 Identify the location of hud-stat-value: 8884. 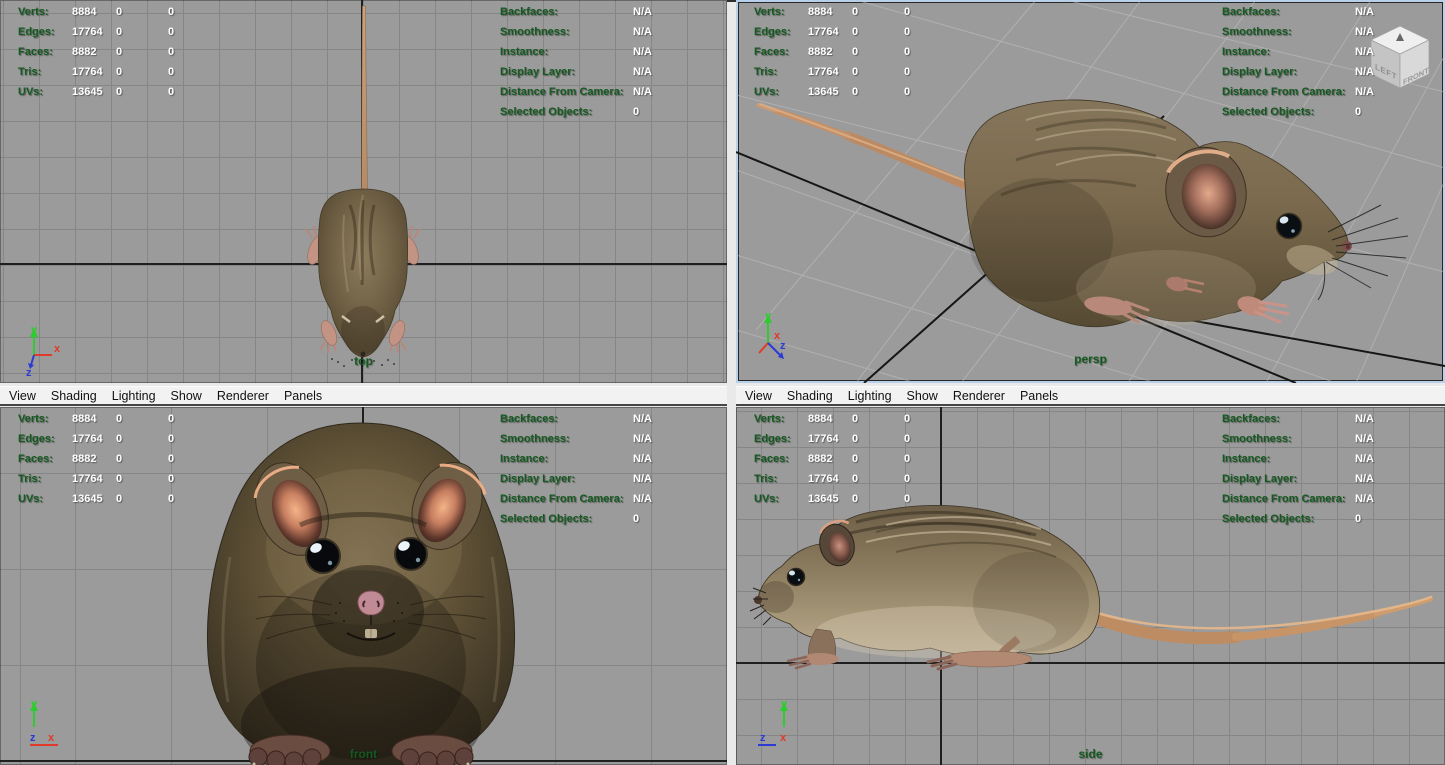
(84, 419).